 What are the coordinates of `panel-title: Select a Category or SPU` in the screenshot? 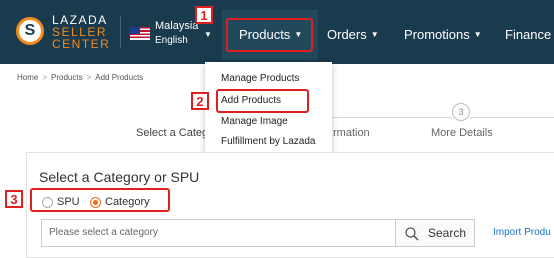 It's located at (119, 177).